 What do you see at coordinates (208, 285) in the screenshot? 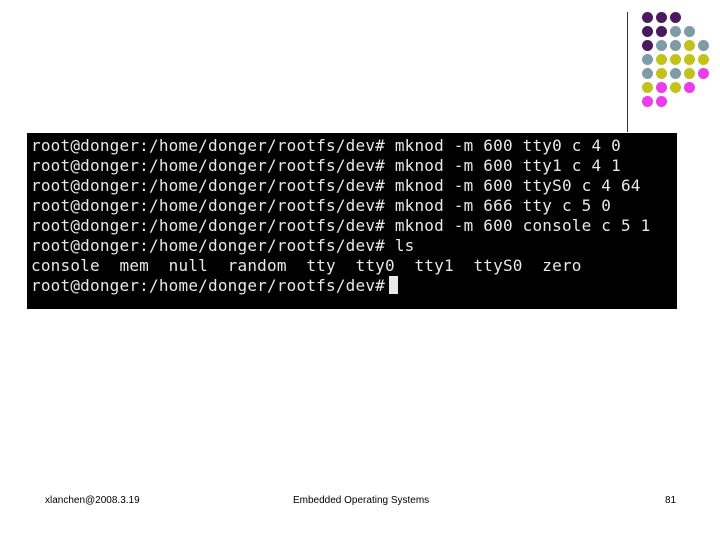
I see `terminal-prompt: root@donger:/home/donger/rootfs/dev#` at bounding box center [208, 285].